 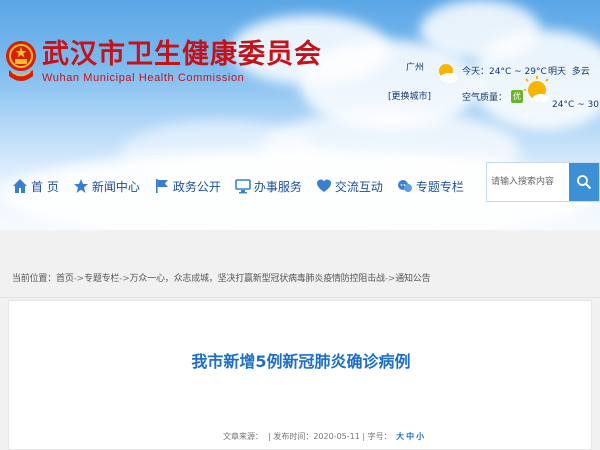 What do you see at coordinates (528, 182) in the screenshot?
I see `search-input` at bounding box center [528, 182].